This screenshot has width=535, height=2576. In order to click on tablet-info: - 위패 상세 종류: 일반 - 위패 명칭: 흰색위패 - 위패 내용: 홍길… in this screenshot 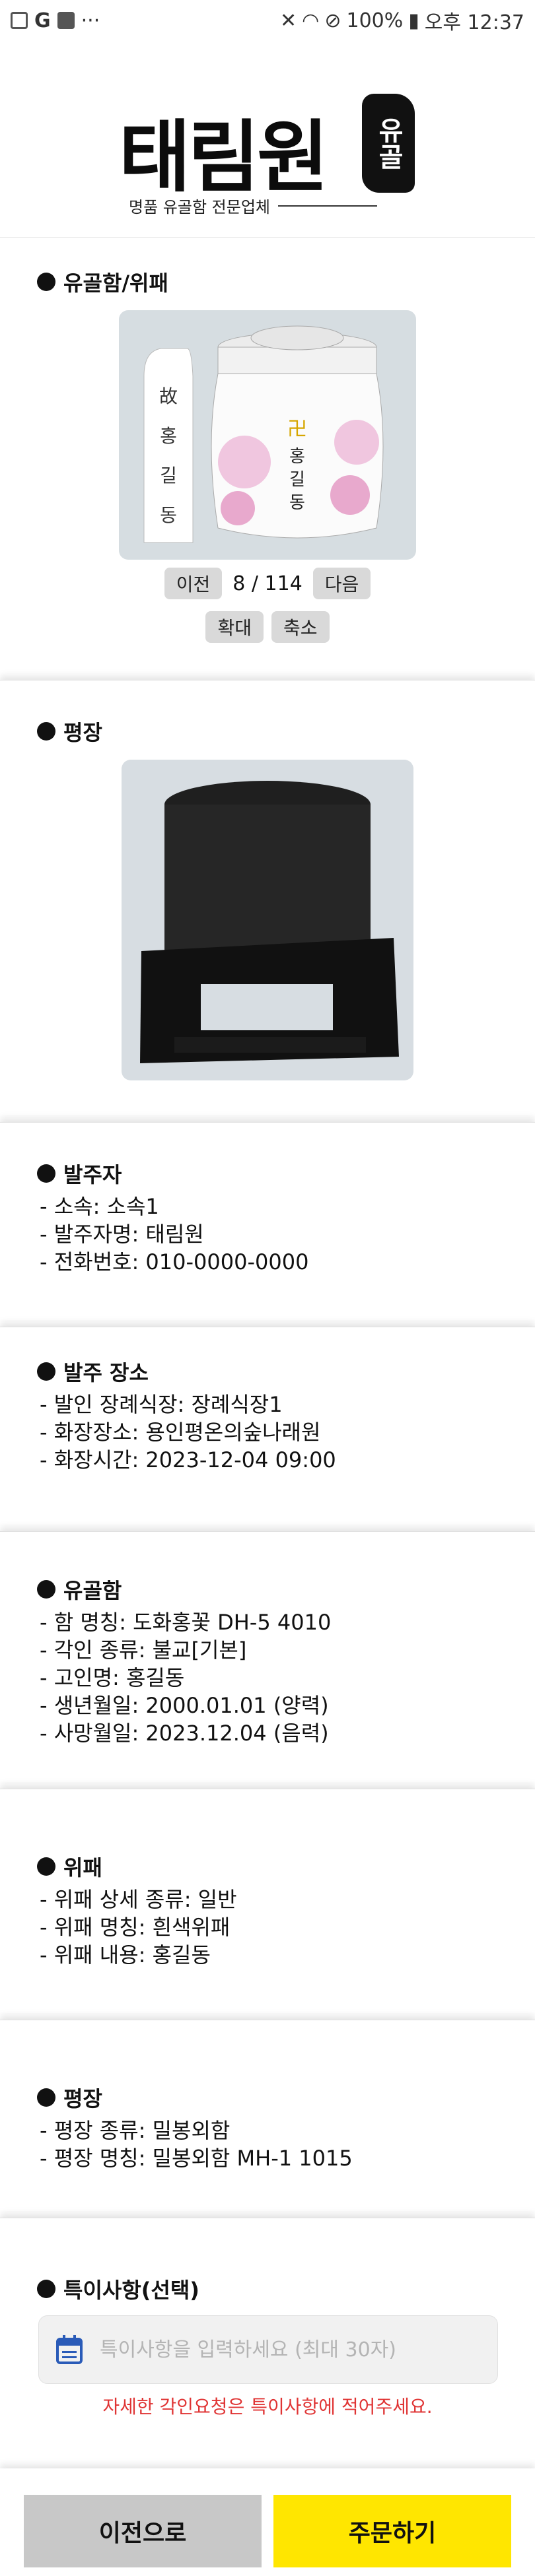, I will do `click(138, 1927)`.